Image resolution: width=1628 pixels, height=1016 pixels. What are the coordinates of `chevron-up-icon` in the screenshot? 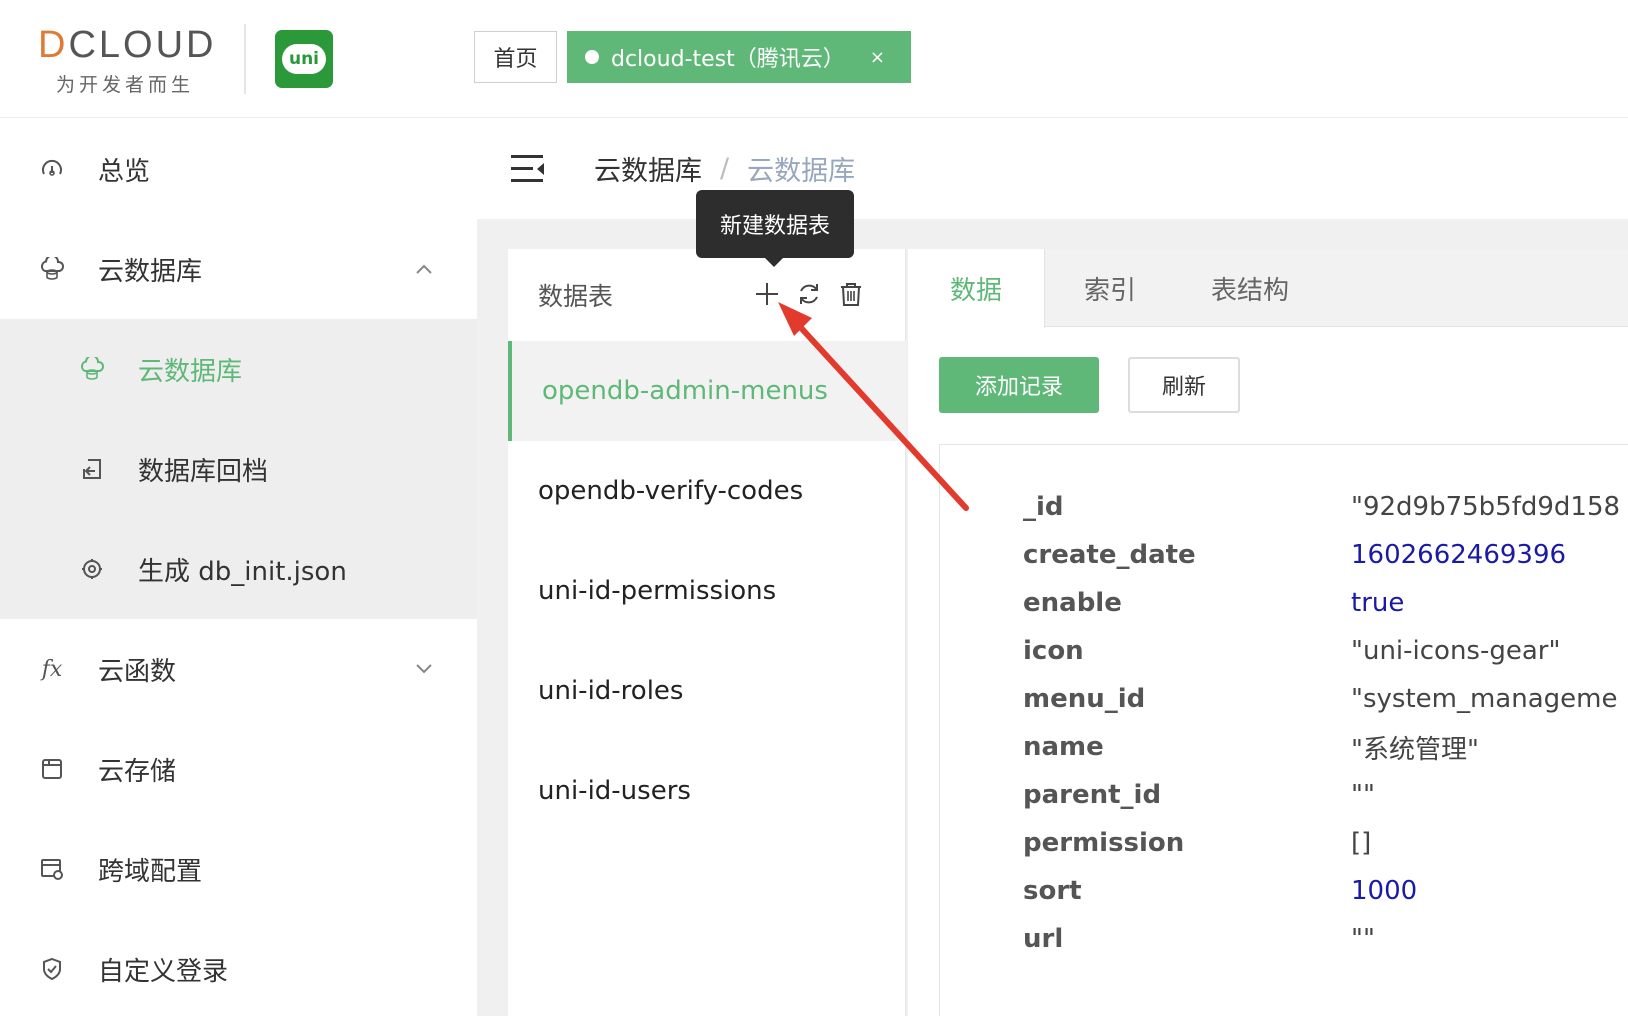 It's located at (424, 269).